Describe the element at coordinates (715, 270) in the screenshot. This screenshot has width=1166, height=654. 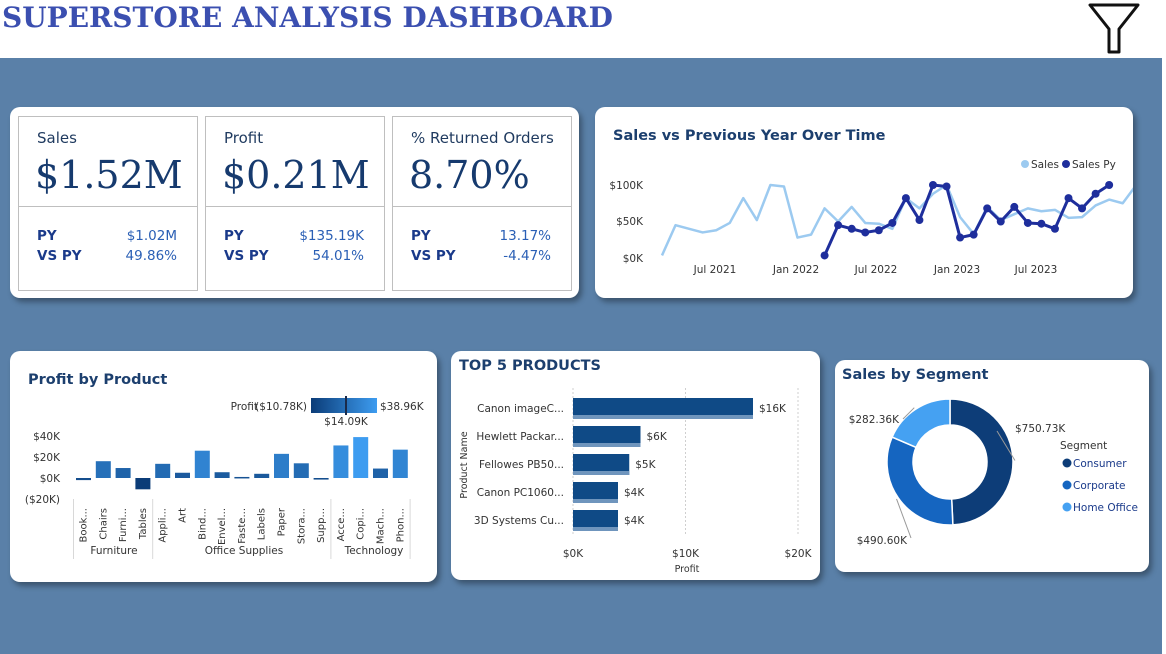
I see `x-tick: Jul 2021` at that location.